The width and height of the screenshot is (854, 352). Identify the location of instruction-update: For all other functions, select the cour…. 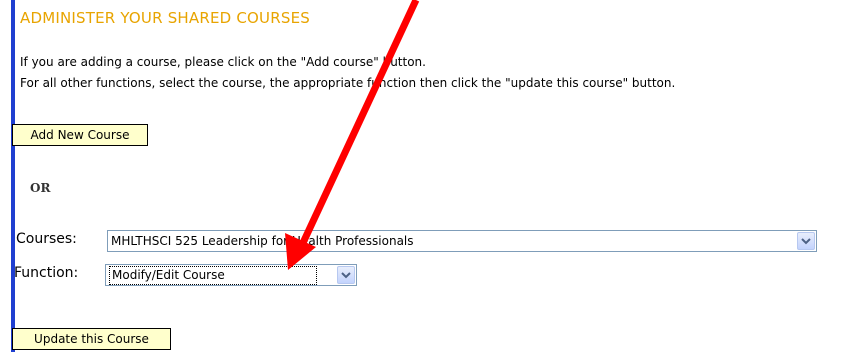
(348, 83).